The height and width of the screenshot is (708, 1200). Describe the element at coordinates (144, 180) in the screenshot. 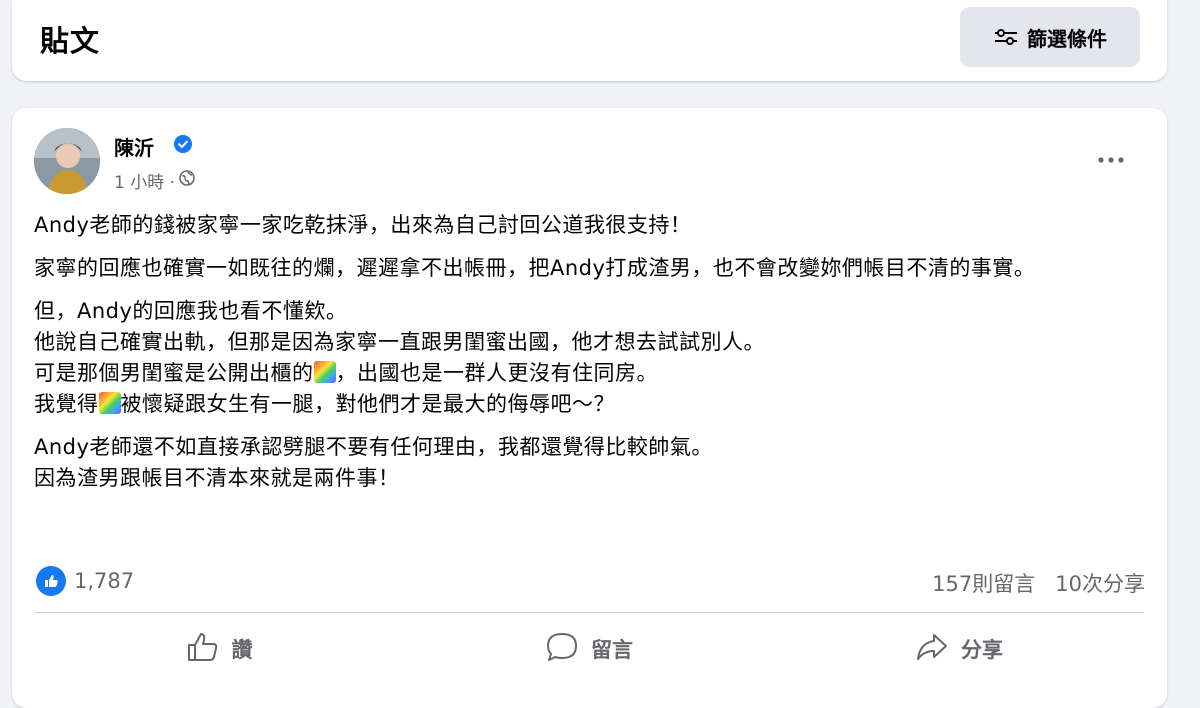

I see `post-time-text: 1 小時 ·` at that location.